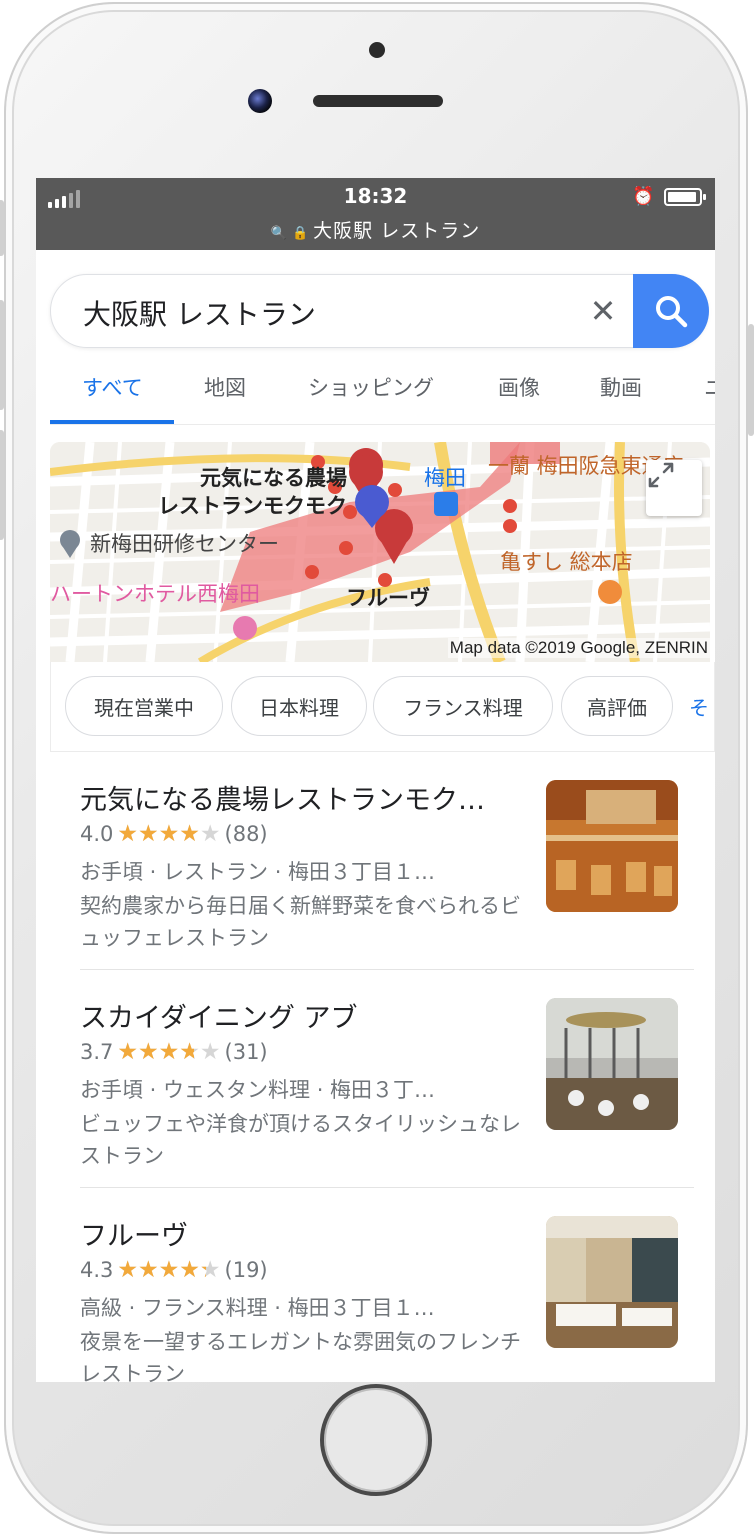 The height and width of the screenshot is (1538, 754). I want to click on map-label-hearton: ハートンホテル西梅田, so click(155, 594).